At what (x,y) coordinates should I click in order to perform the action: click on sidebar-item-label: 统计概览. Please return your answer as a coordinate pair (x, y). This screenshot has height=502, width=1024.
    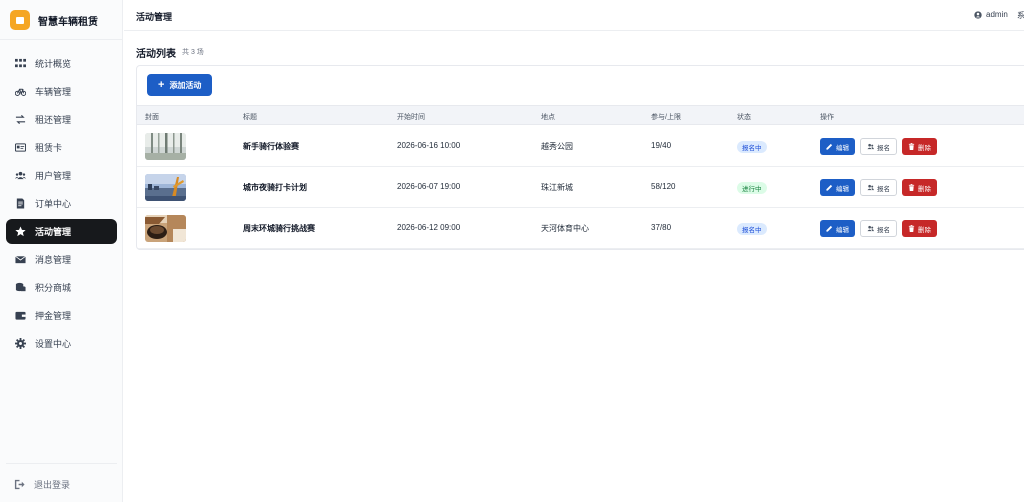
    Looking at the image, I should click on (53, 64).